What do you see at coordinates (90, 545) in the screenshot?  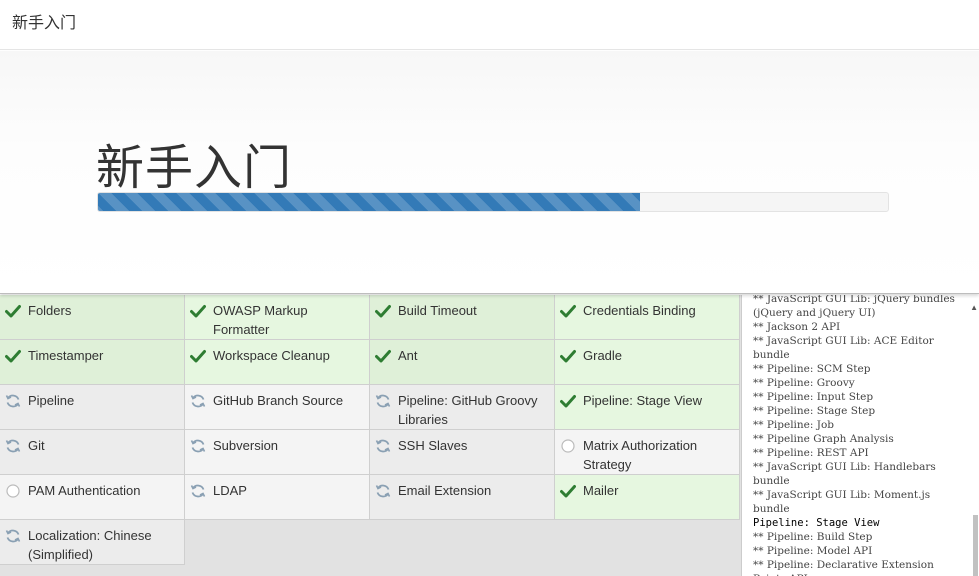 I see `plugin-label: Localization: Chinese (Simplified)` at bounding box center [90, 545].